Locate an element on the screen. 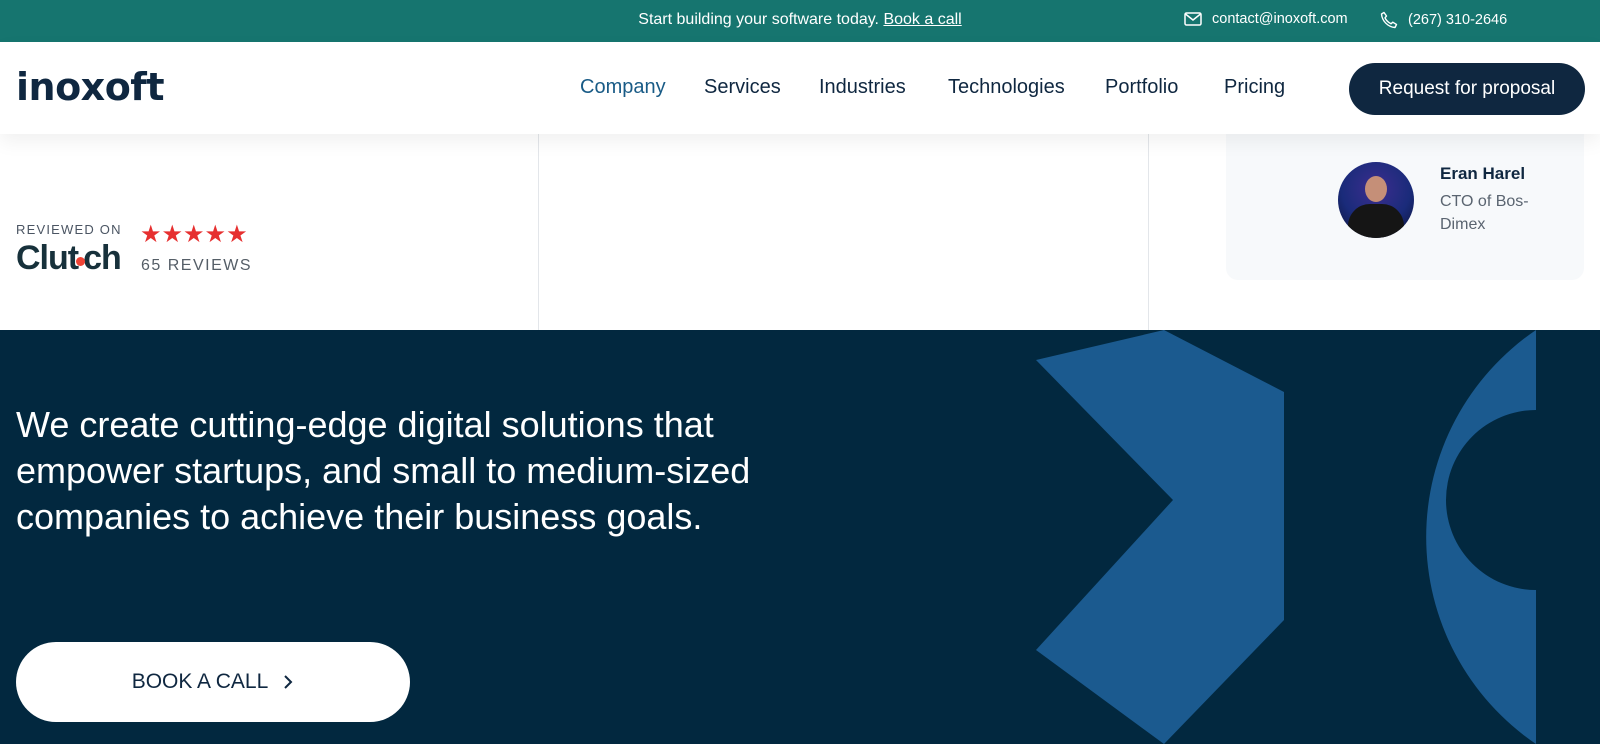 Image resolution: width=1600 pixels, height=744 pixels. nav-industries: Industries is located at coordinates (862, 87).